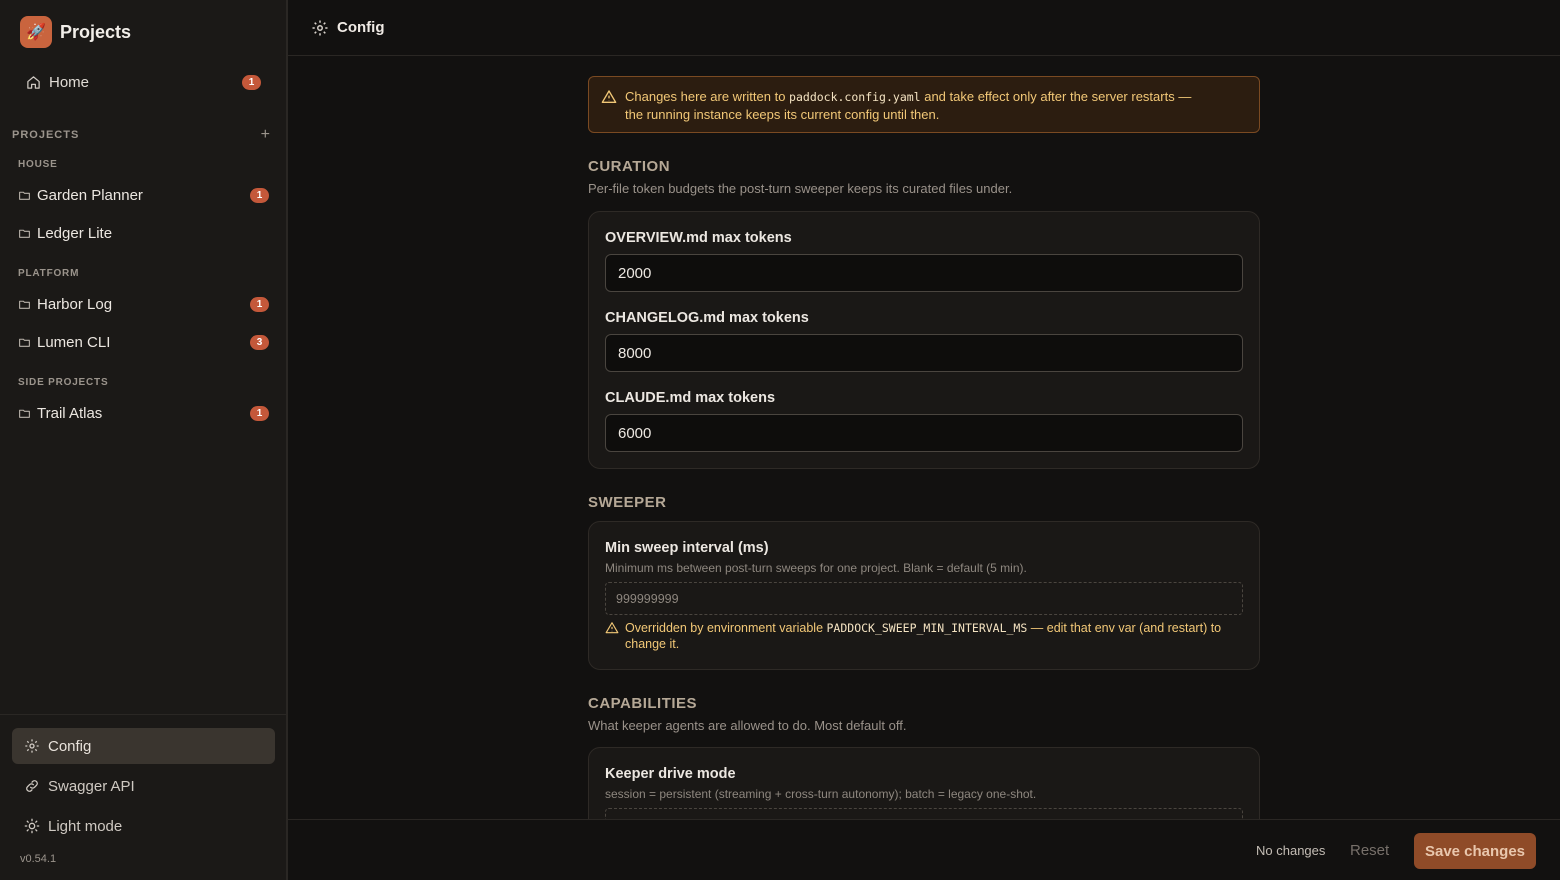  Describe the element at coordinates (36, 32) in the screenshot. I see `rocket-logo-icon: 🚀` at that location.